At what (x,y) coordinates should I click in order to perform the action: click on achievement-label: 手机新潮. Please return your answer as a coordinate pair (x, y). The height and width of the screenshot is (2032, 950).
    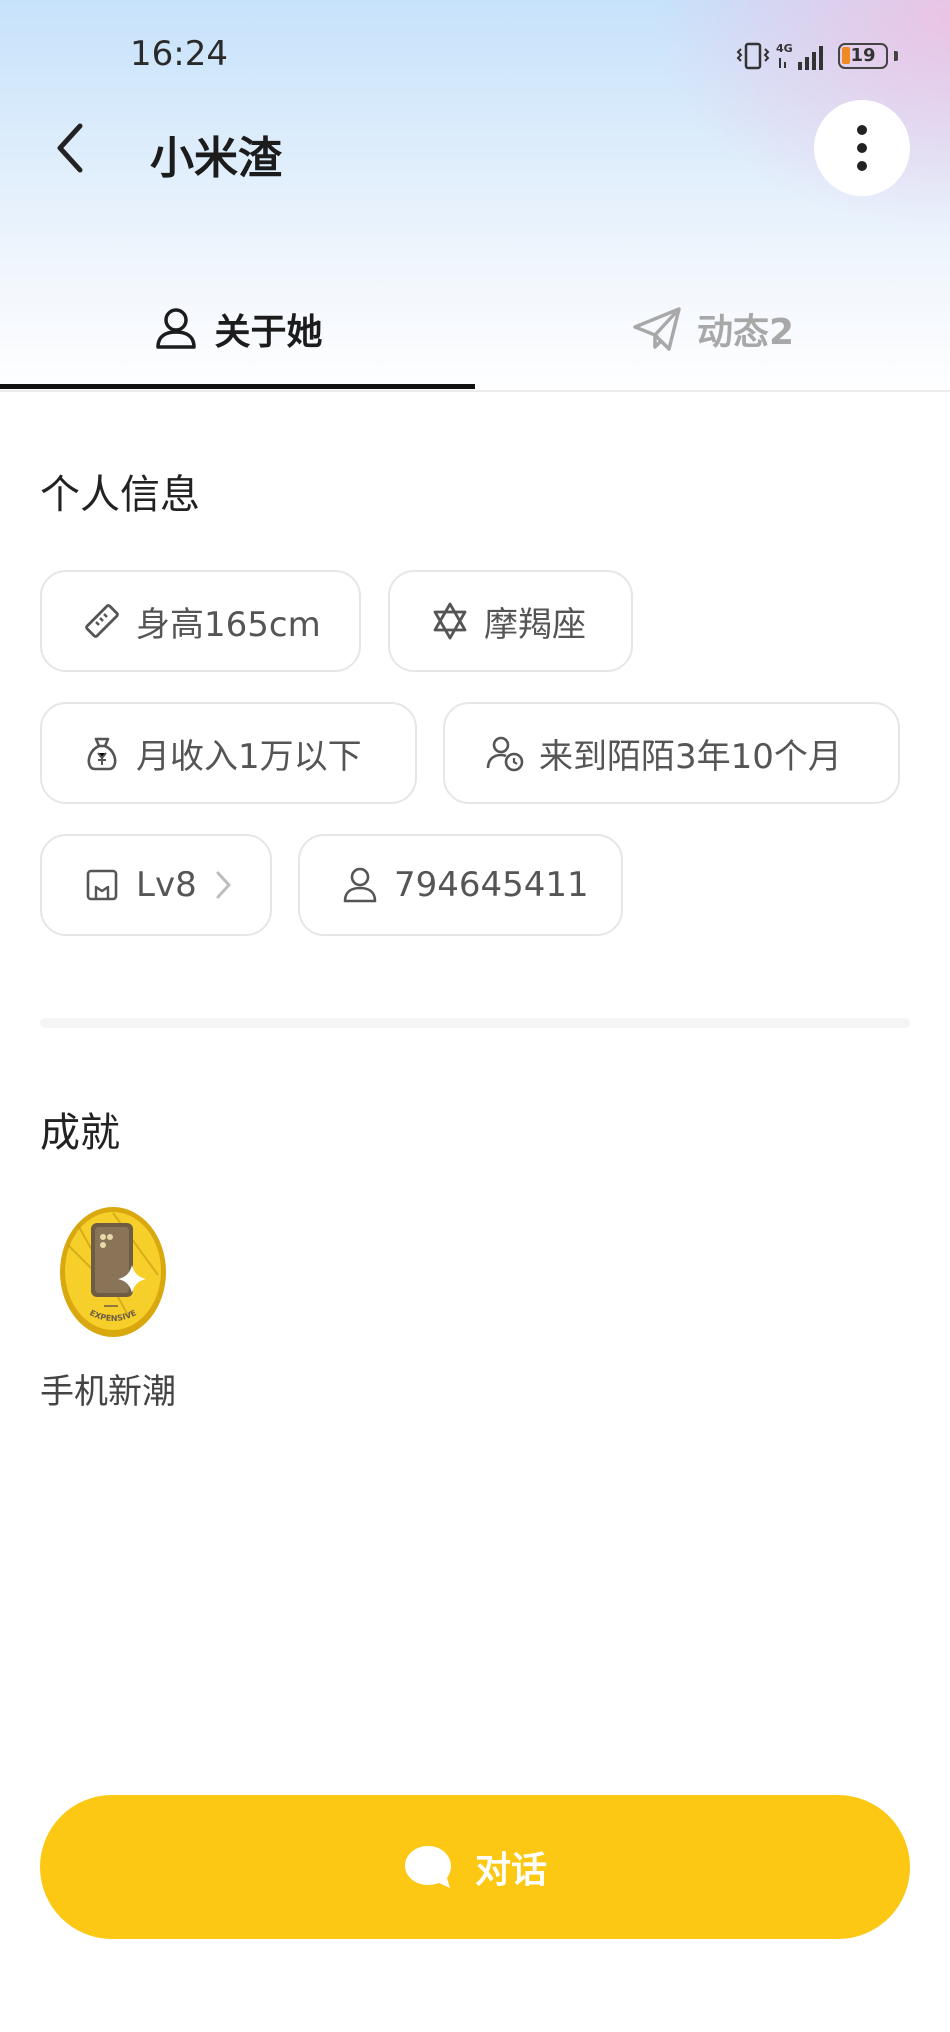
    Looking at the image, I should click on (108, 1392).